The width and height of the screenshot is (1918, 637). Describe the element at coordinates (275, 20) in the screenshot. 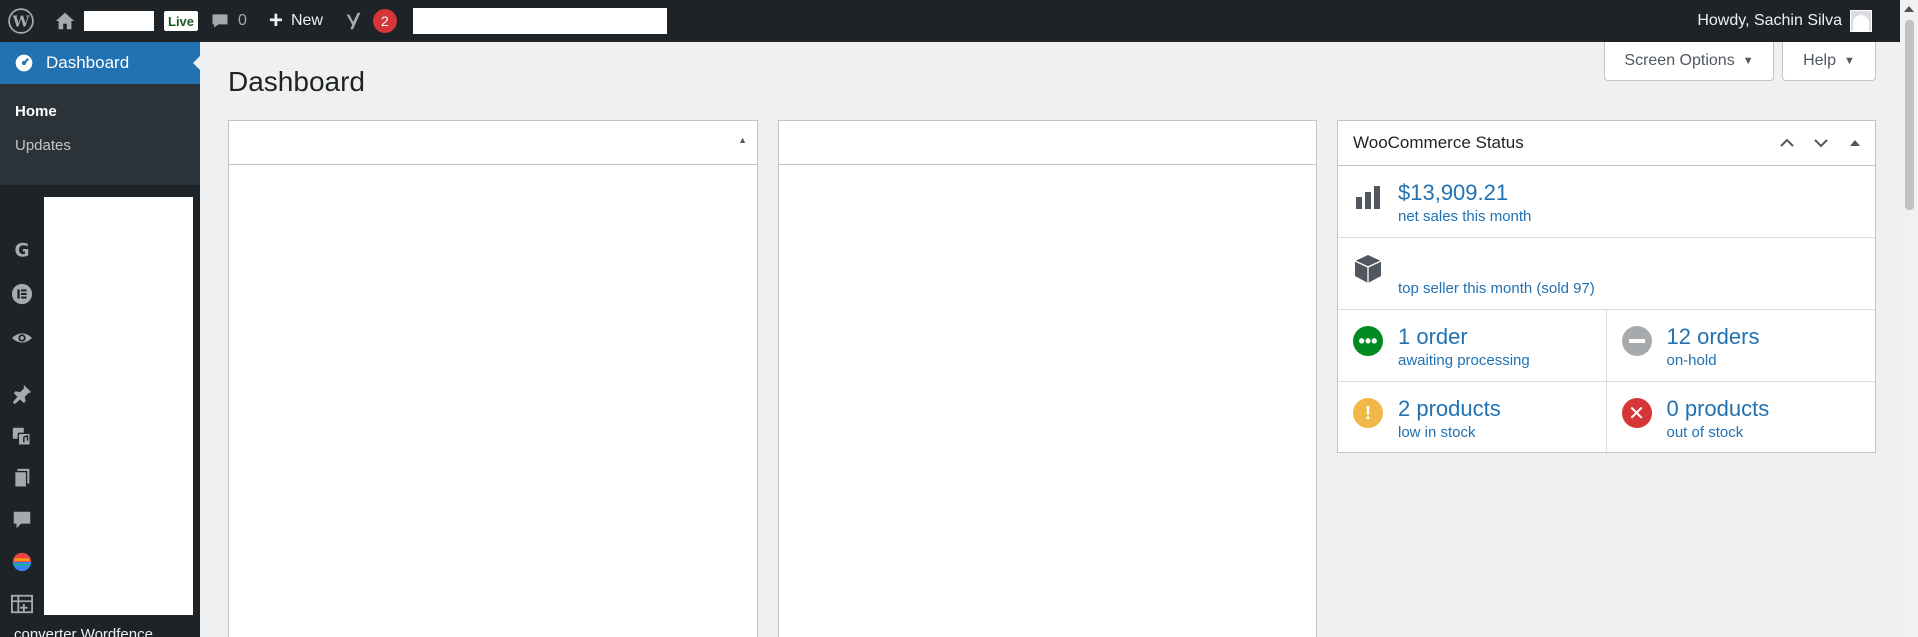

I see `plus-icon: +` at that location.